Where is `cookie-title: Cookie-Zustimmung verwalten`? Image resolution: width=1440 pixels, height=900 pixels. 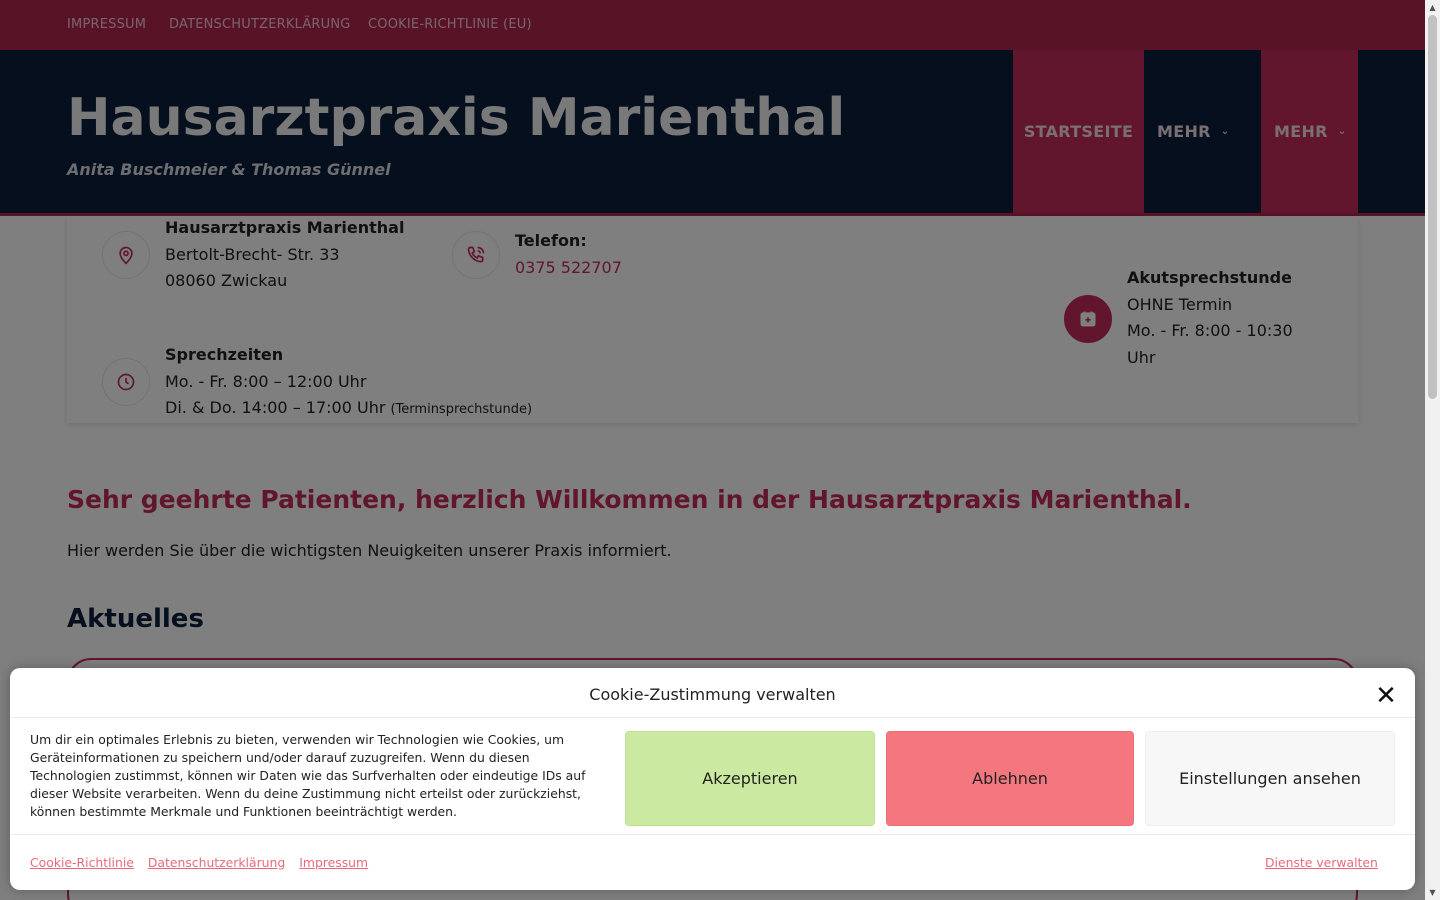
cookie-title: Cookie-Zustimmung verwalten is located at coordinates (712, 694).